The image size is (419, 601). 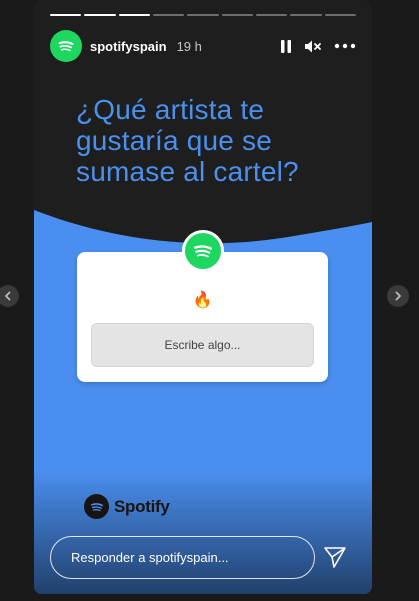 I want to click on next-story-button, so click(x=398, y=296).